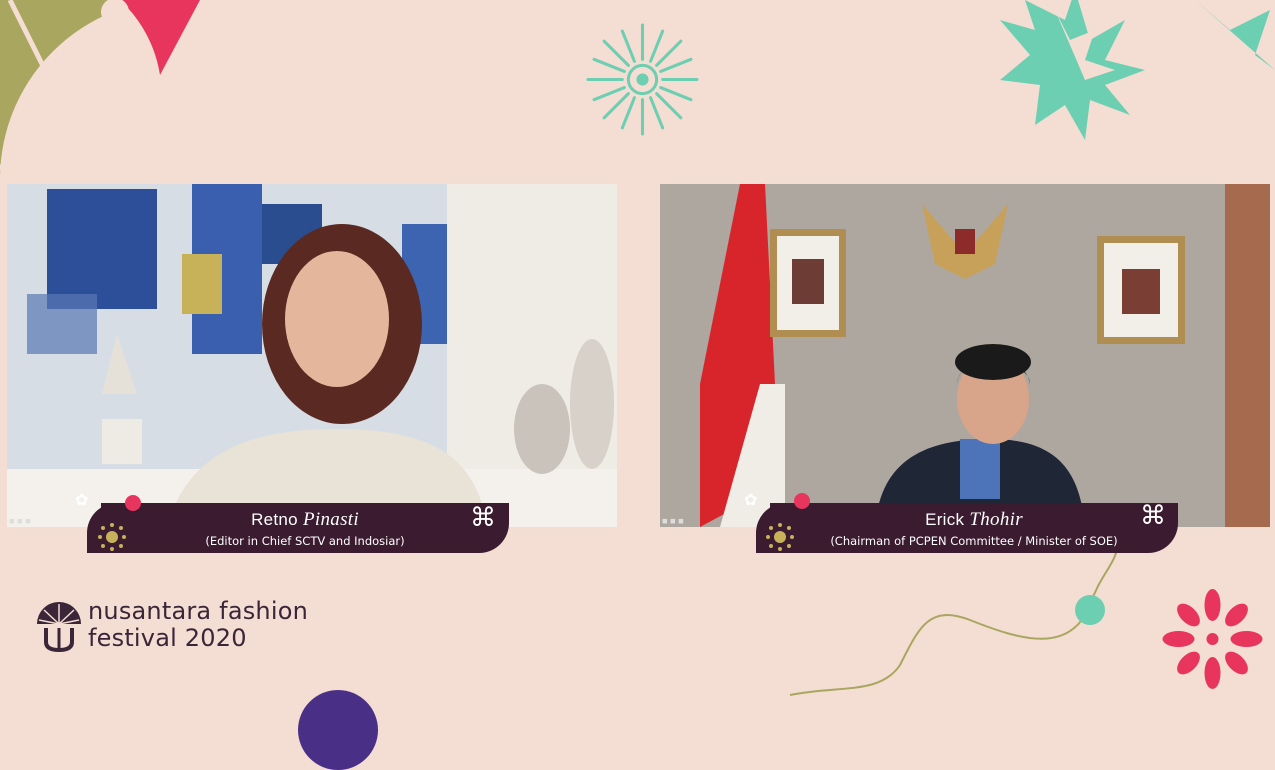 The height and width of the screenshot is (770, 1275). I want to click on small-flower-icon-right: ✿, so click(751, 499).